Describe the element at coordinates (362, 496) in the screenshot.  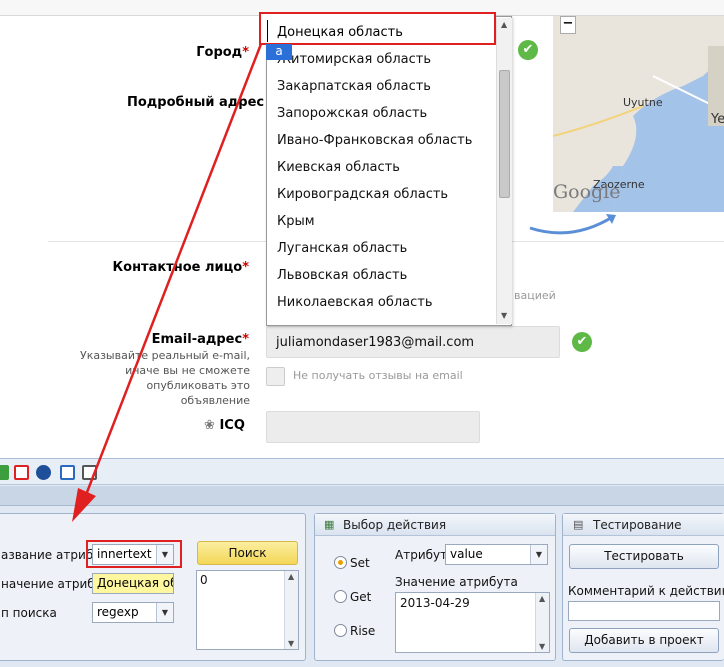
I see `panel-header-bar` at that location.